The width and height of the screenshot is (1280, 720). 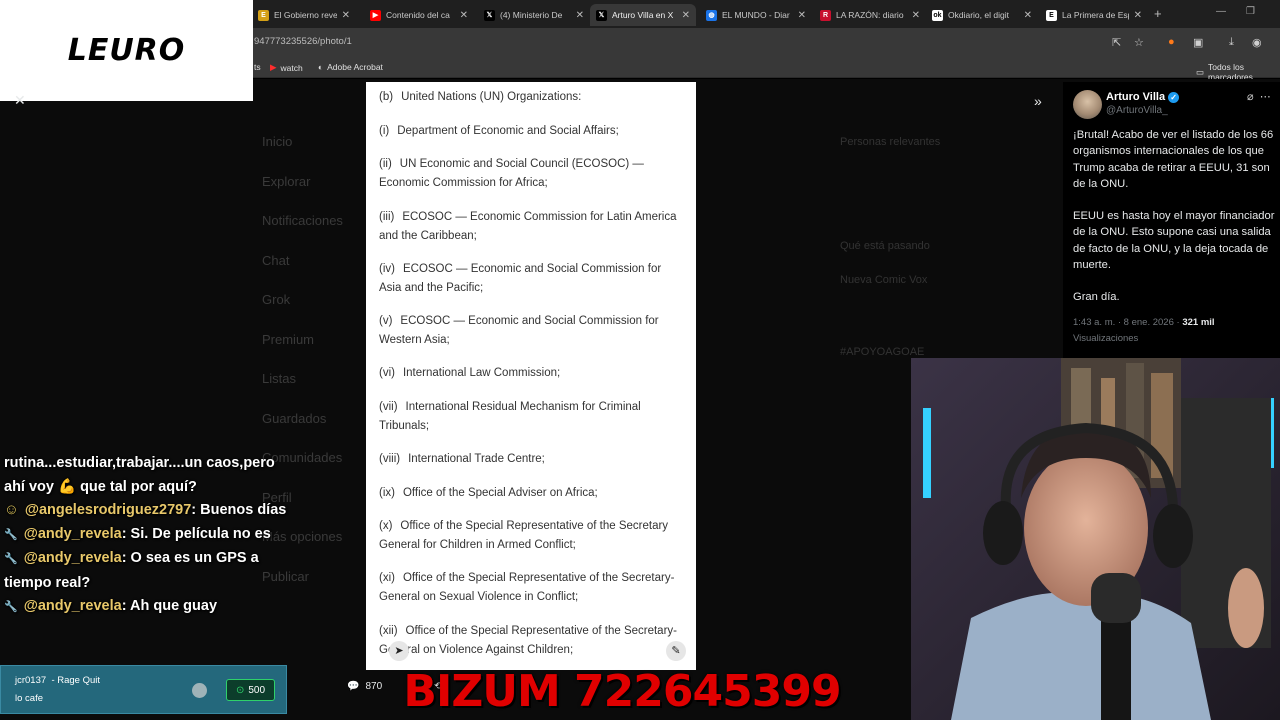 I want to click on browser-tab: ◍ EL MUNDO - Diar ✕, so click(x=756, y=15).